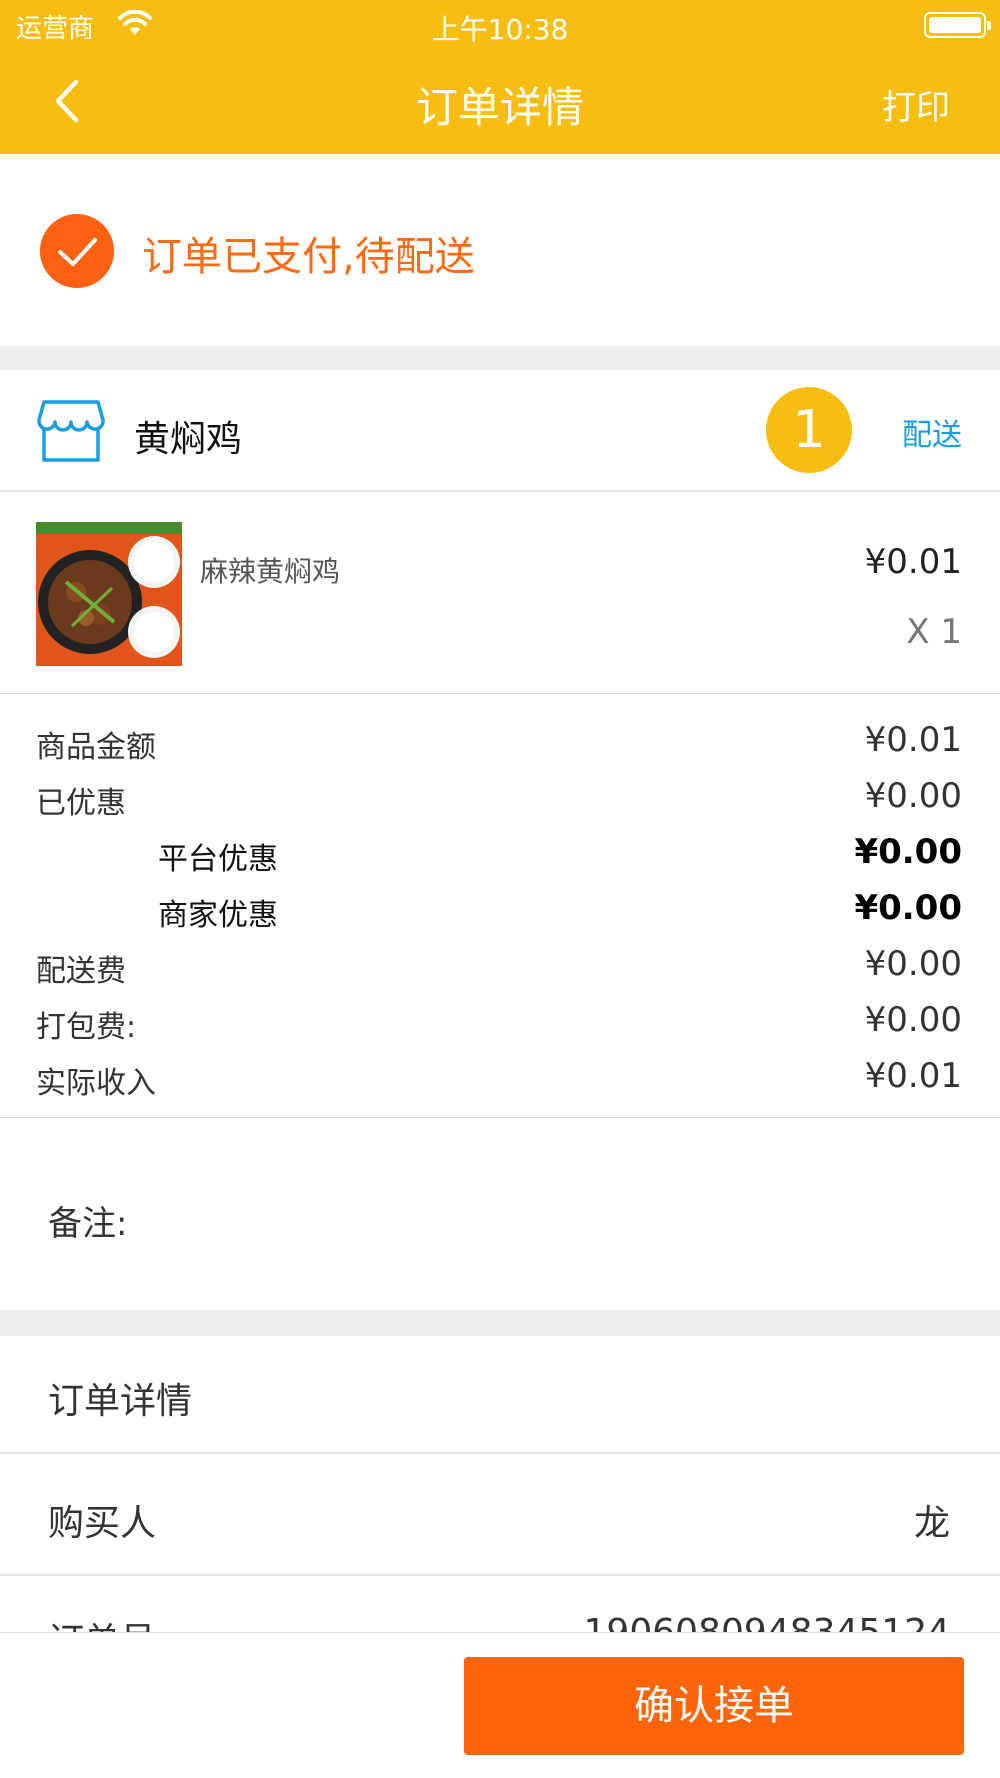 This screenshot has width=1000, height=1778. I want to click on status-bar: 运营商 上午10:38, so click(500, 25).